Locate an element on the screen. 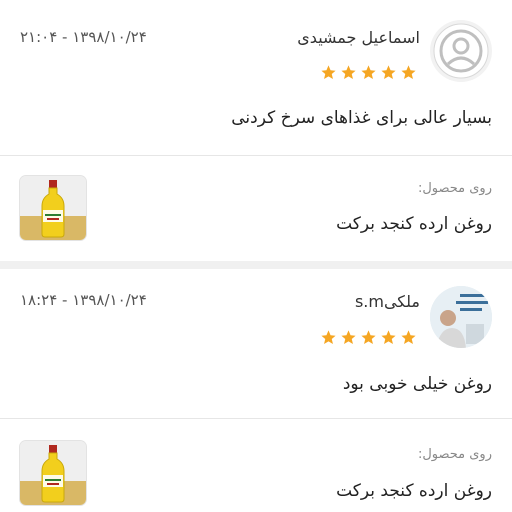 The height and width of the screenshot is (512, 512). default-user-icon is located at coordinates (461, 51).